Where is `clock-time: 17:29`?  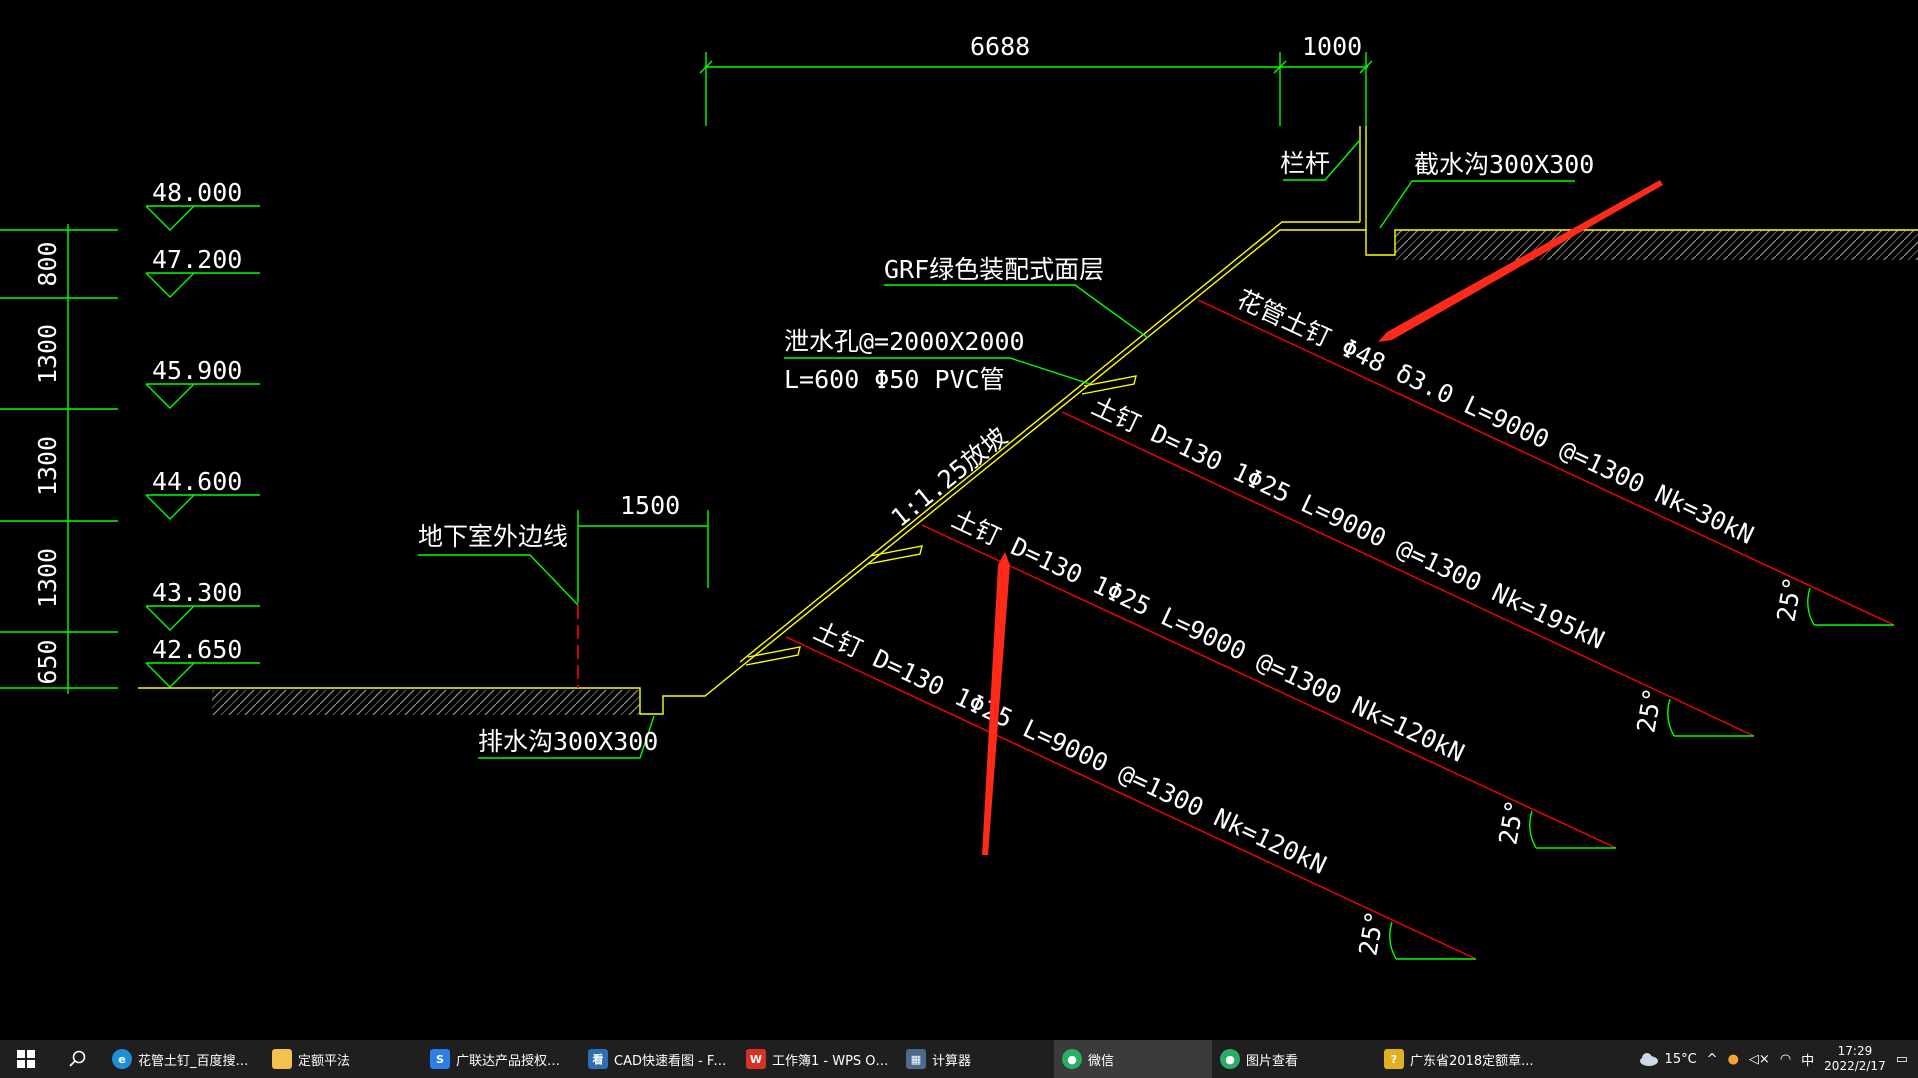
clock-time: 17:29 is located at coordinates (1855, 1051).